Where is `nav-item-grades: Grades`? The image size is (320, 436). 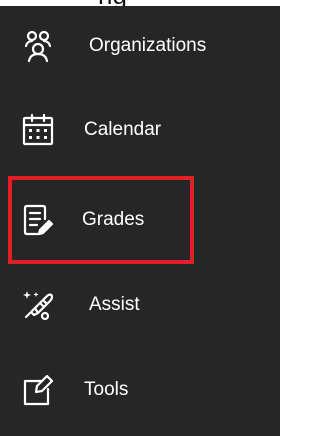 nav-item-grades: Grades is located at coordinates (140, 220).